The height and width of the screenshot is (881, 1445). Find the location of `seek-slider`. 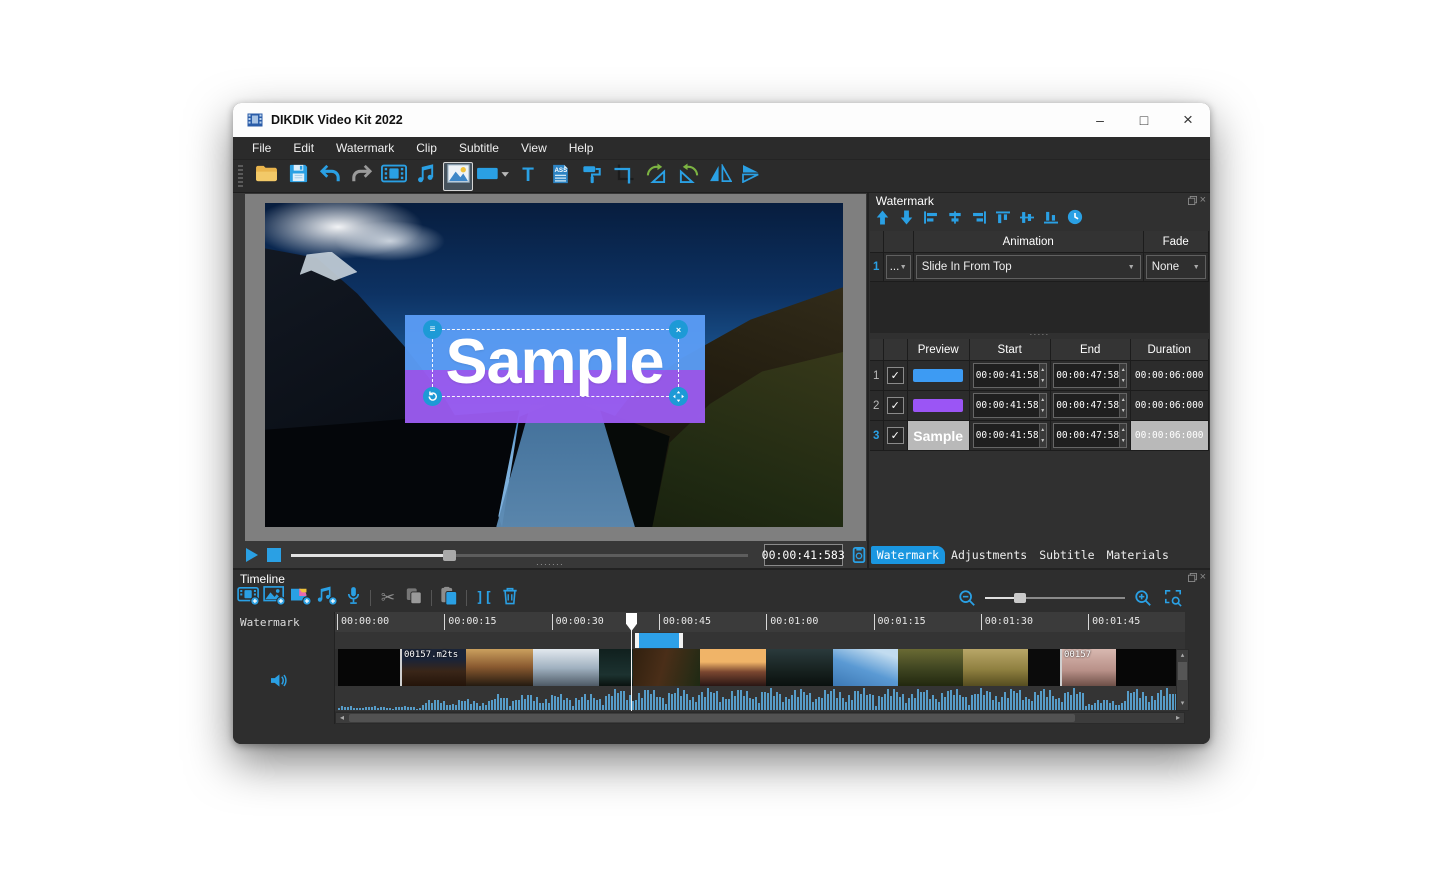

seek-slider is located at coordinates (519, 555).